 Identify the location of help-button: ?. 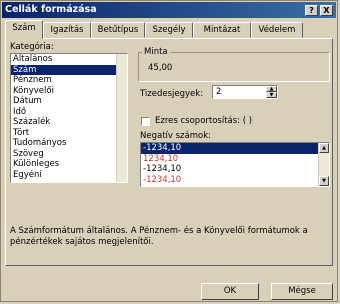
(311, 10).